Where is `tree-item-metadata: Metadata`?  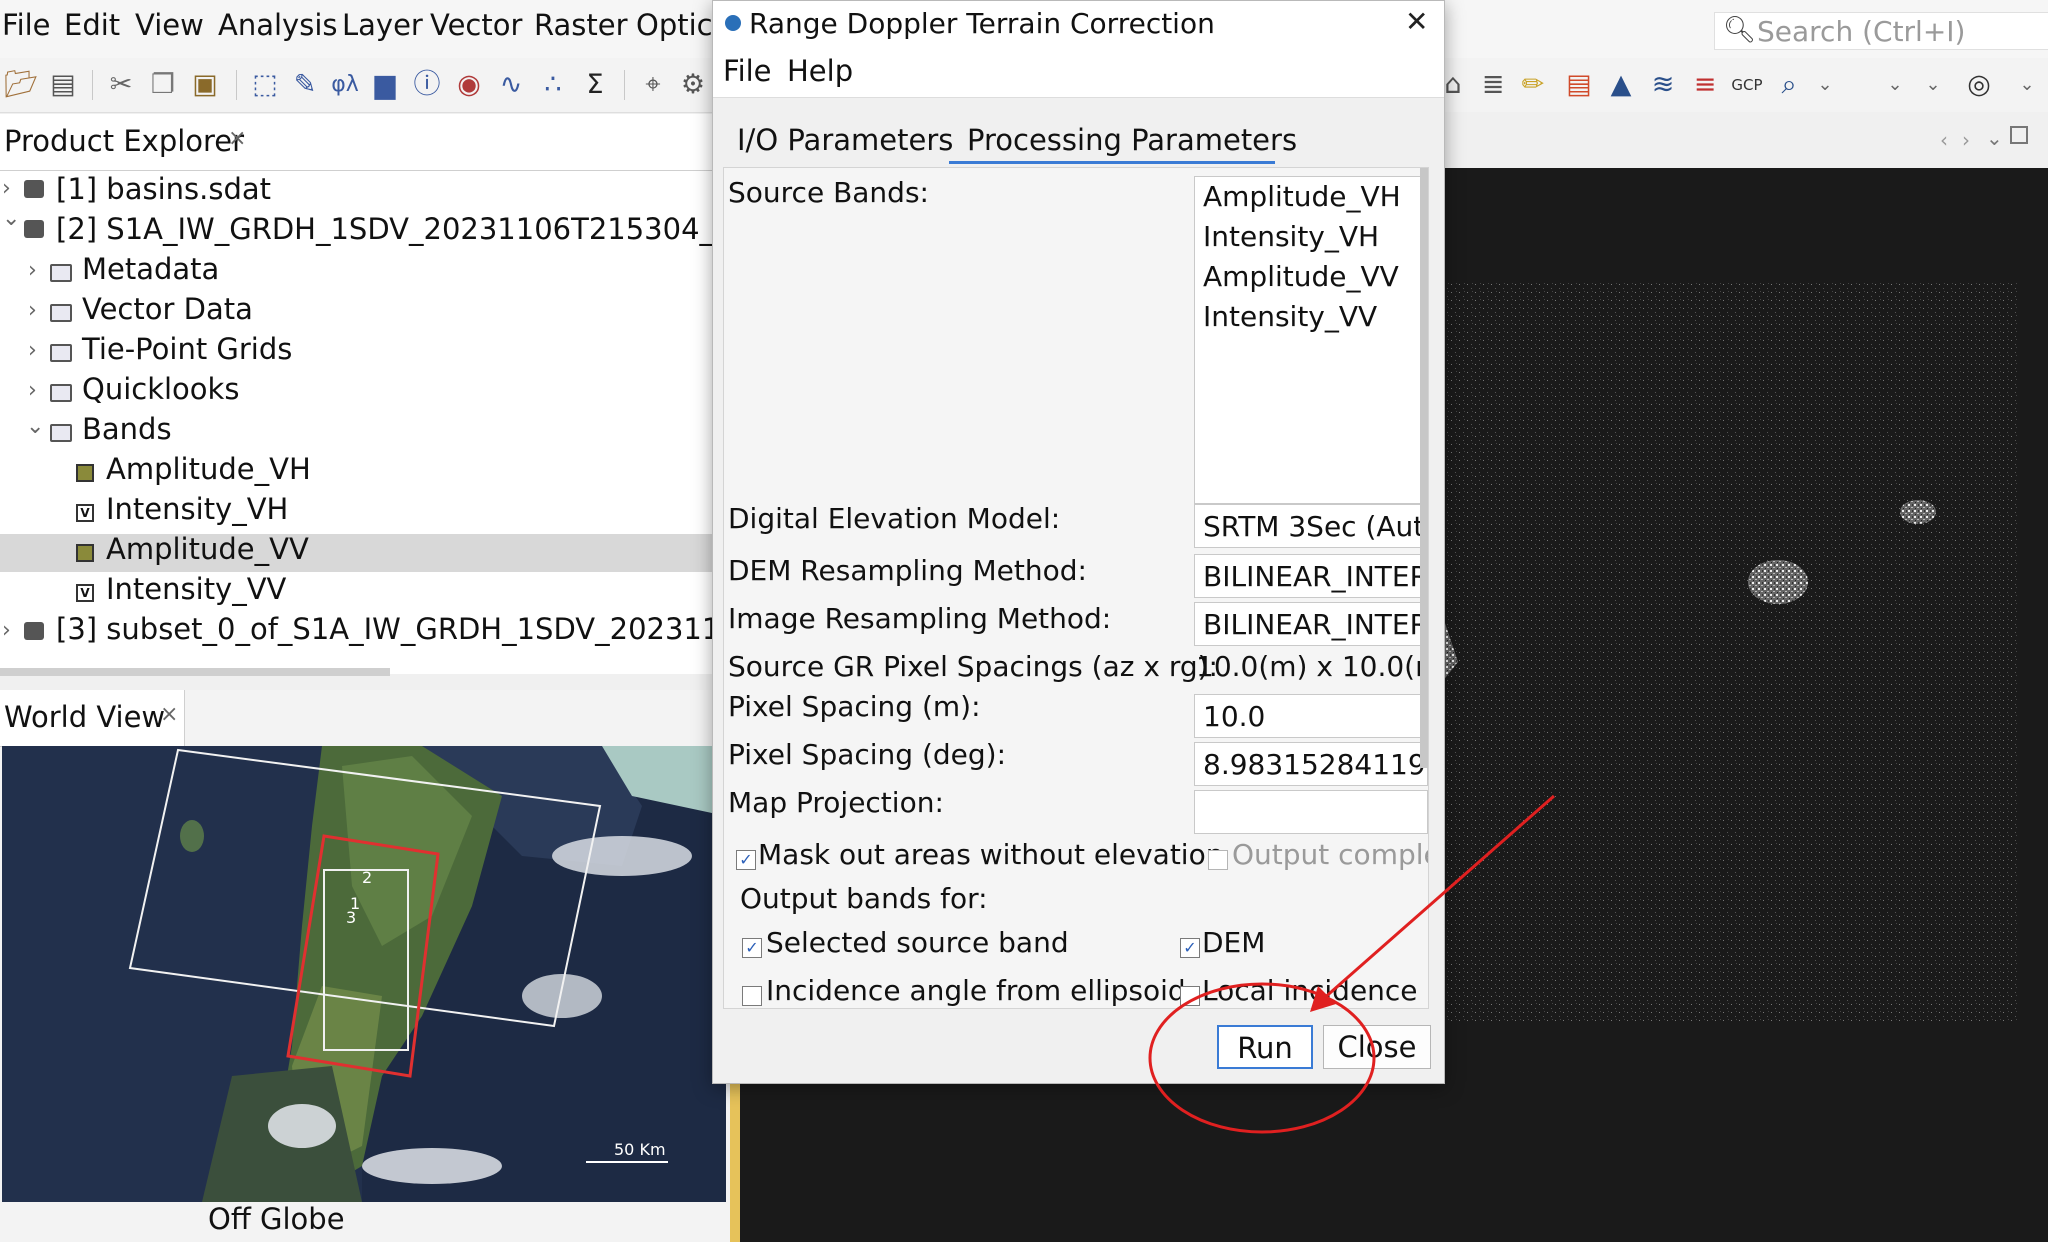 tree-item-metadata: Metadata is located at coordinates (150, 269).